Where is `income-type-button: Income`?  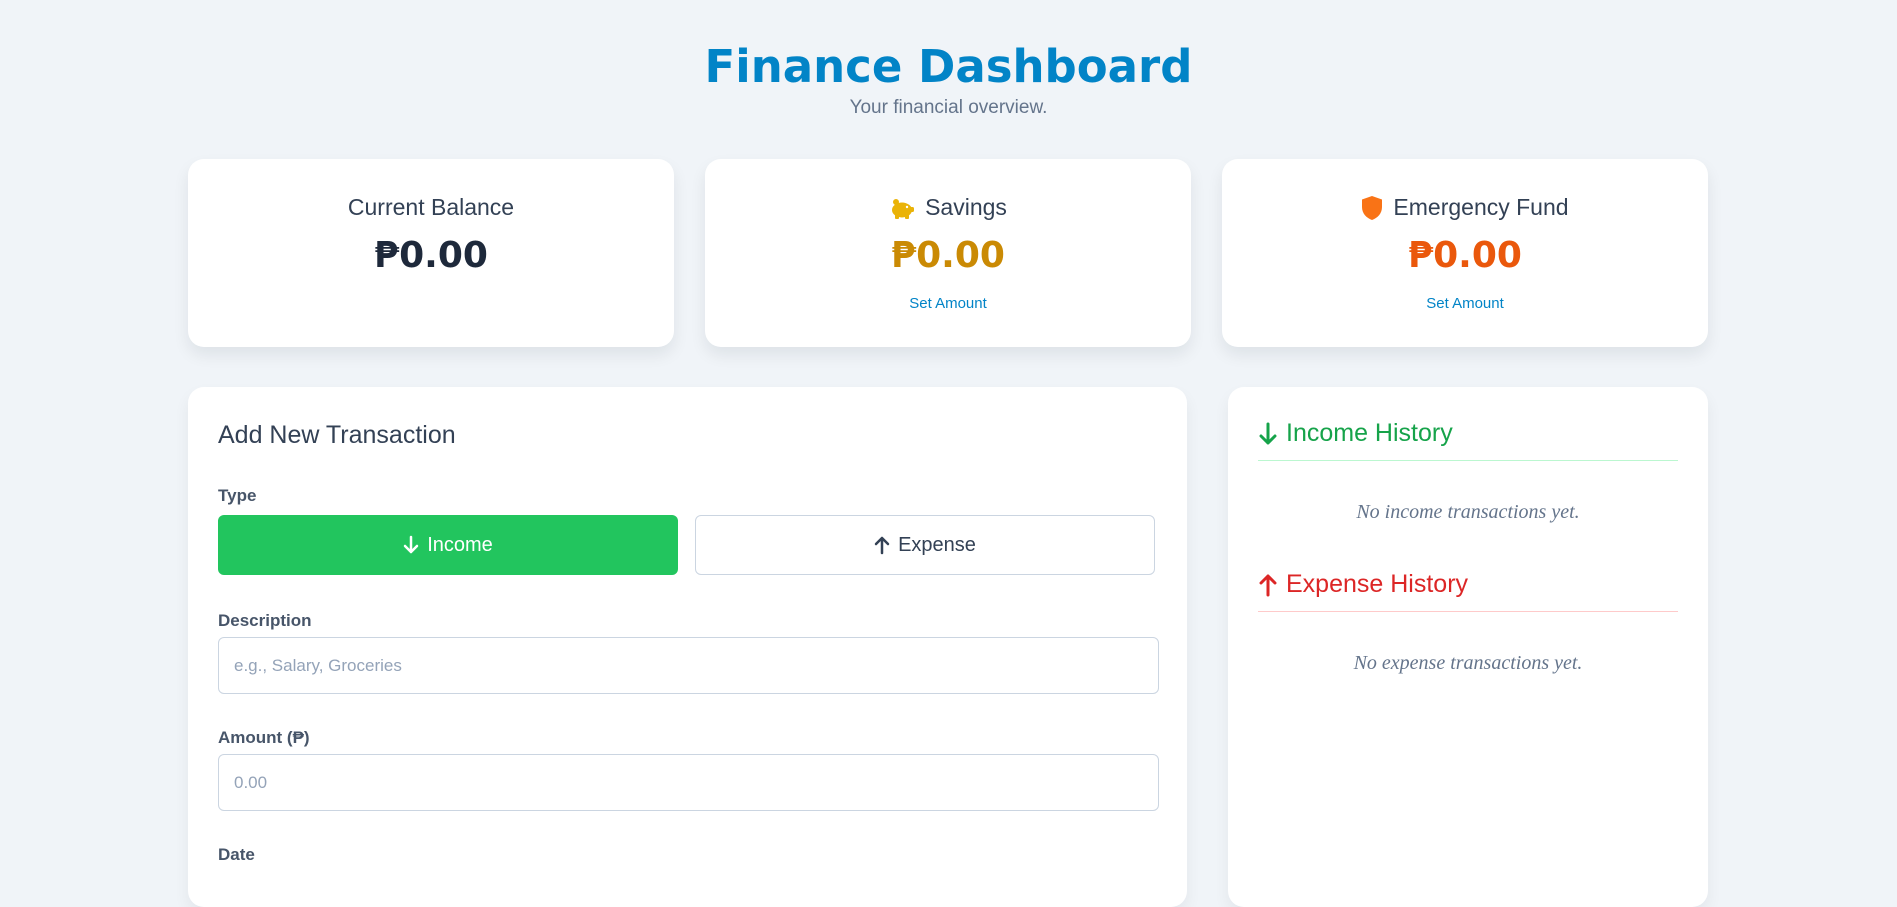
income-type-button: Income is located at coordinates (448, 545).